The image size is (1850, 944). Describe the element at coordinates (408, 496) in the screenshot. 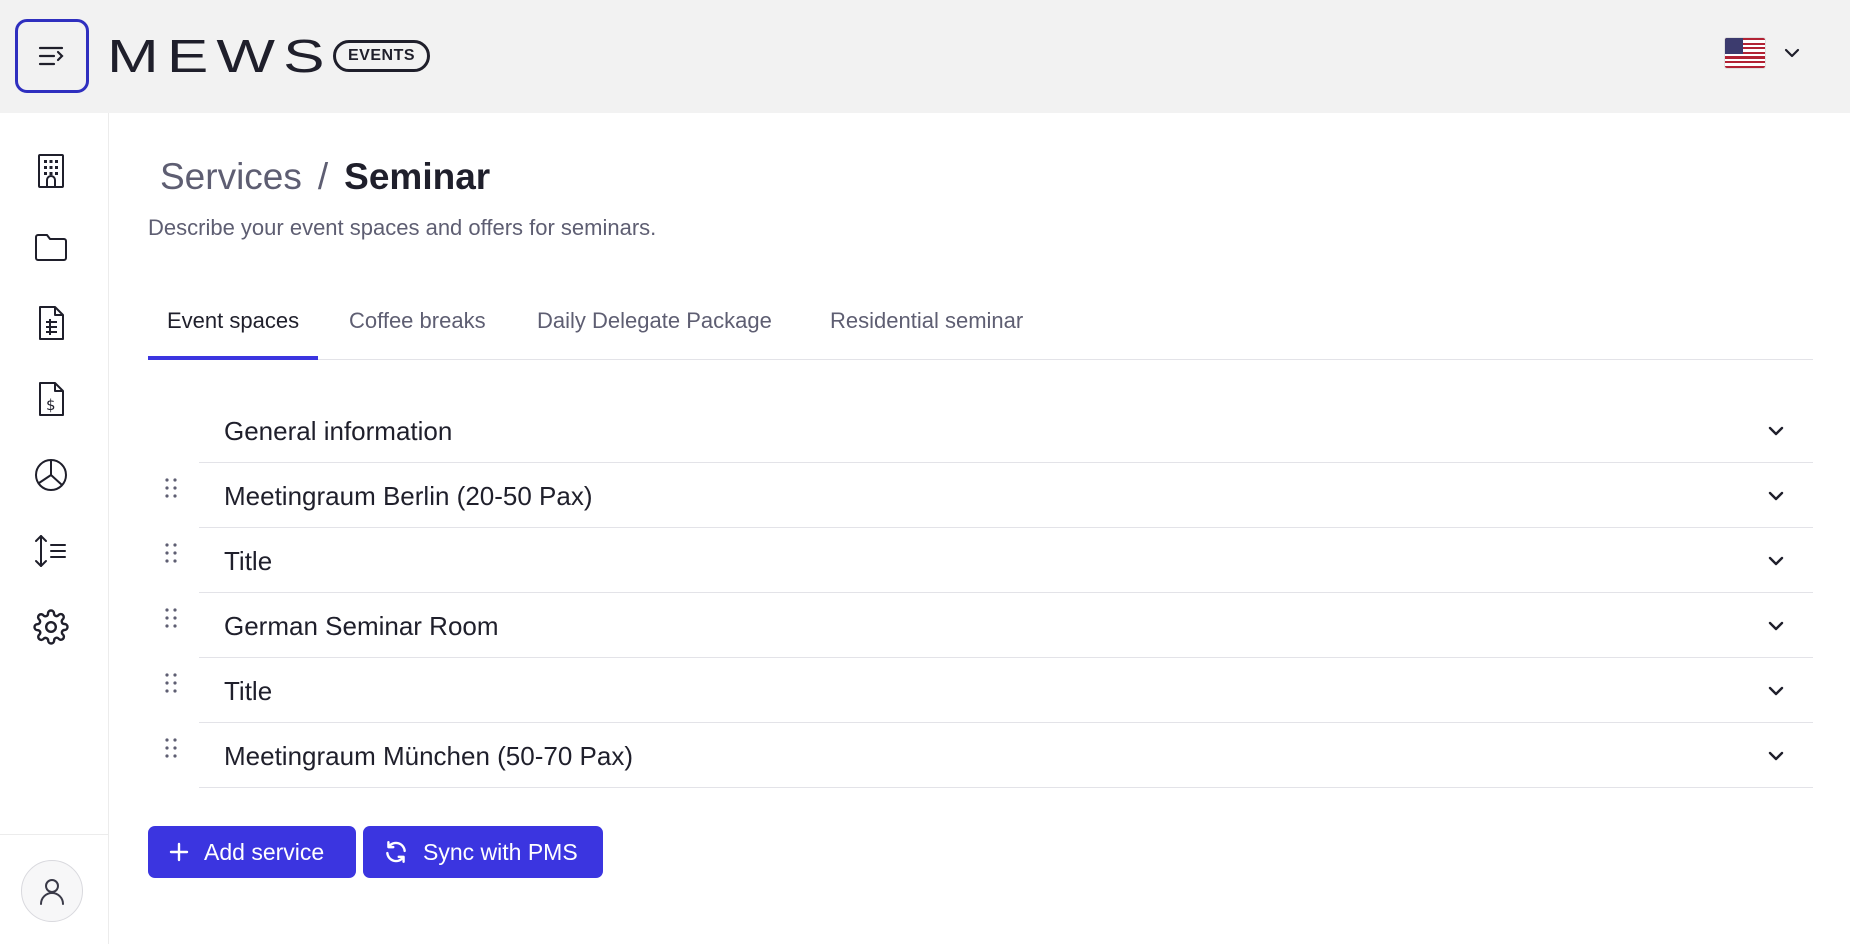

I see `accordion-title: Meetingraum Berlin (20-50 Pax)` at that location.